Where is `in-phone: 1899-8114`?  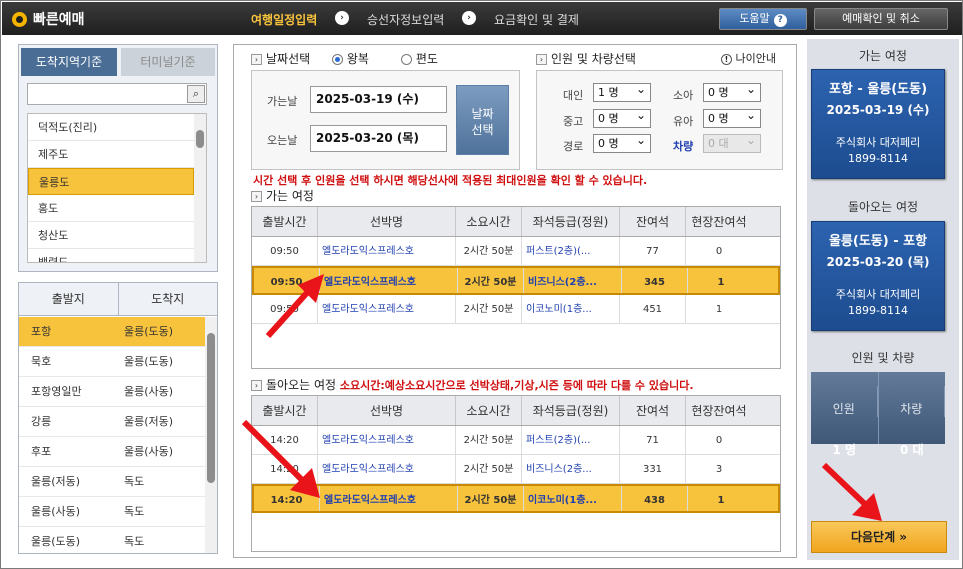 in-phone: 1899-8114 is located at coordinates (878, 310).